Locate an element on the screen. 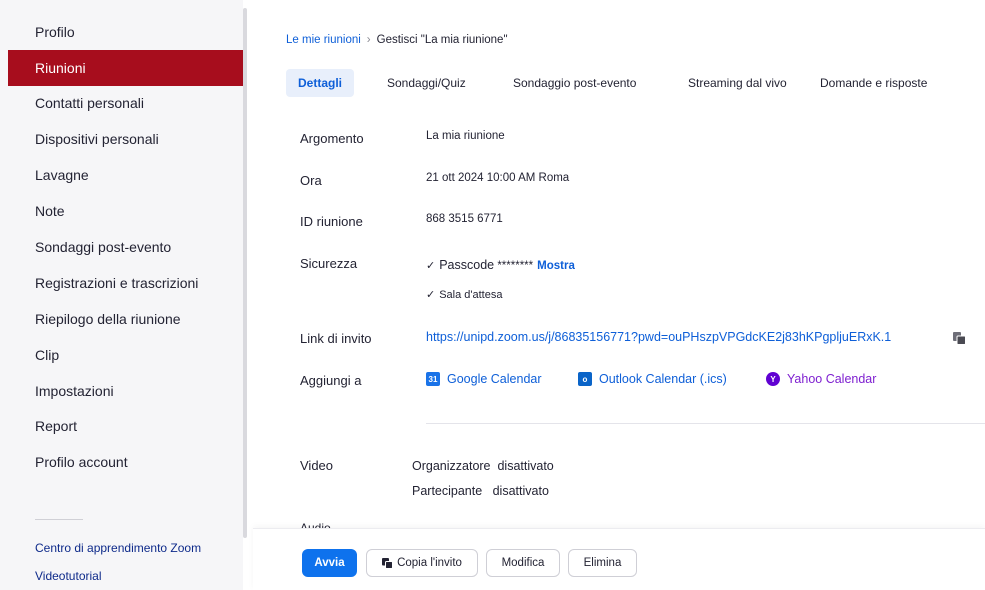 Image resolution: width=985 pixels, height=590 pixels. sidebar-item-note: Note is located at coordinates (125, 211).